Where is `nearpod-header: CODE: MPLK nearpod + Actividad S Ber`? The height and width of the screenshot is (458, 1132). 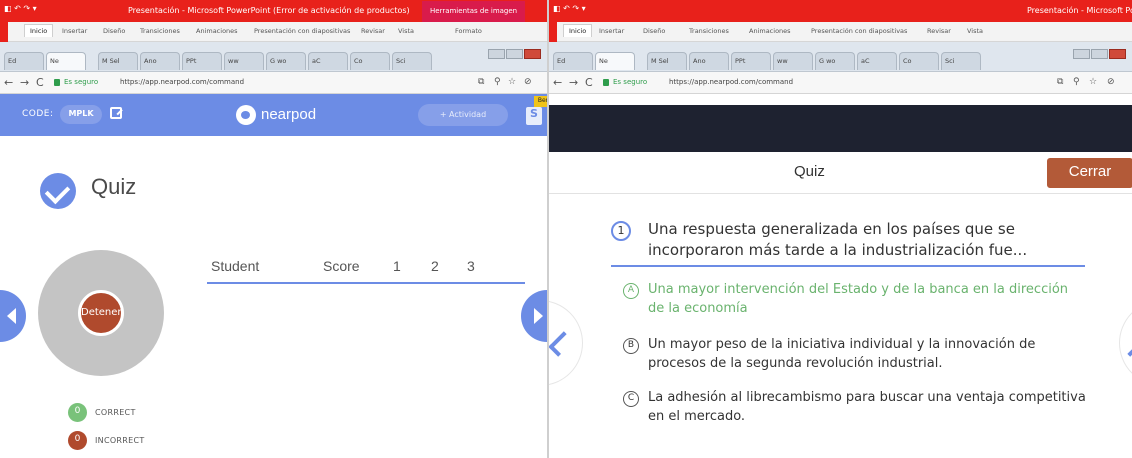 nearpod-header: CODE: MPLK nearpod + Actividad S Ber is located at coordinates (273, 115).